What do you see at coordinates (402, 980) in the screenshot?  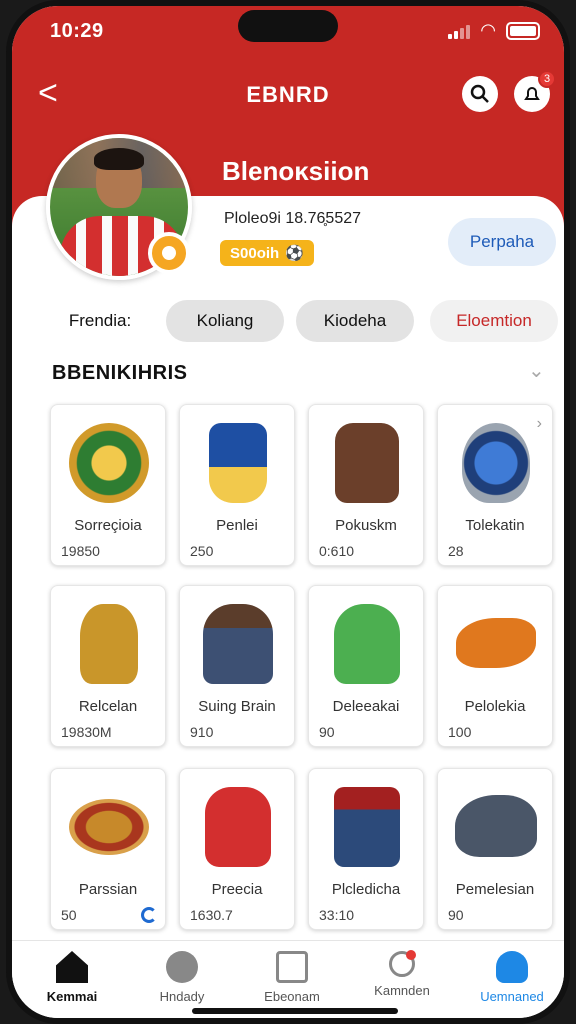 I see `nav-search: Kamnden` at bounding box center [402, 980].